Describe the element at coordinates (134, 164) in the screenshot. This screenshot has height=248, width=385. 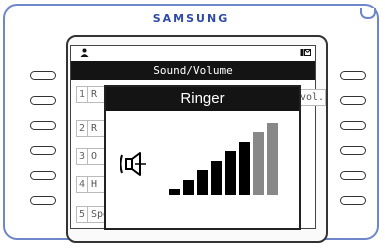
I see `speaker-icon` at that location.